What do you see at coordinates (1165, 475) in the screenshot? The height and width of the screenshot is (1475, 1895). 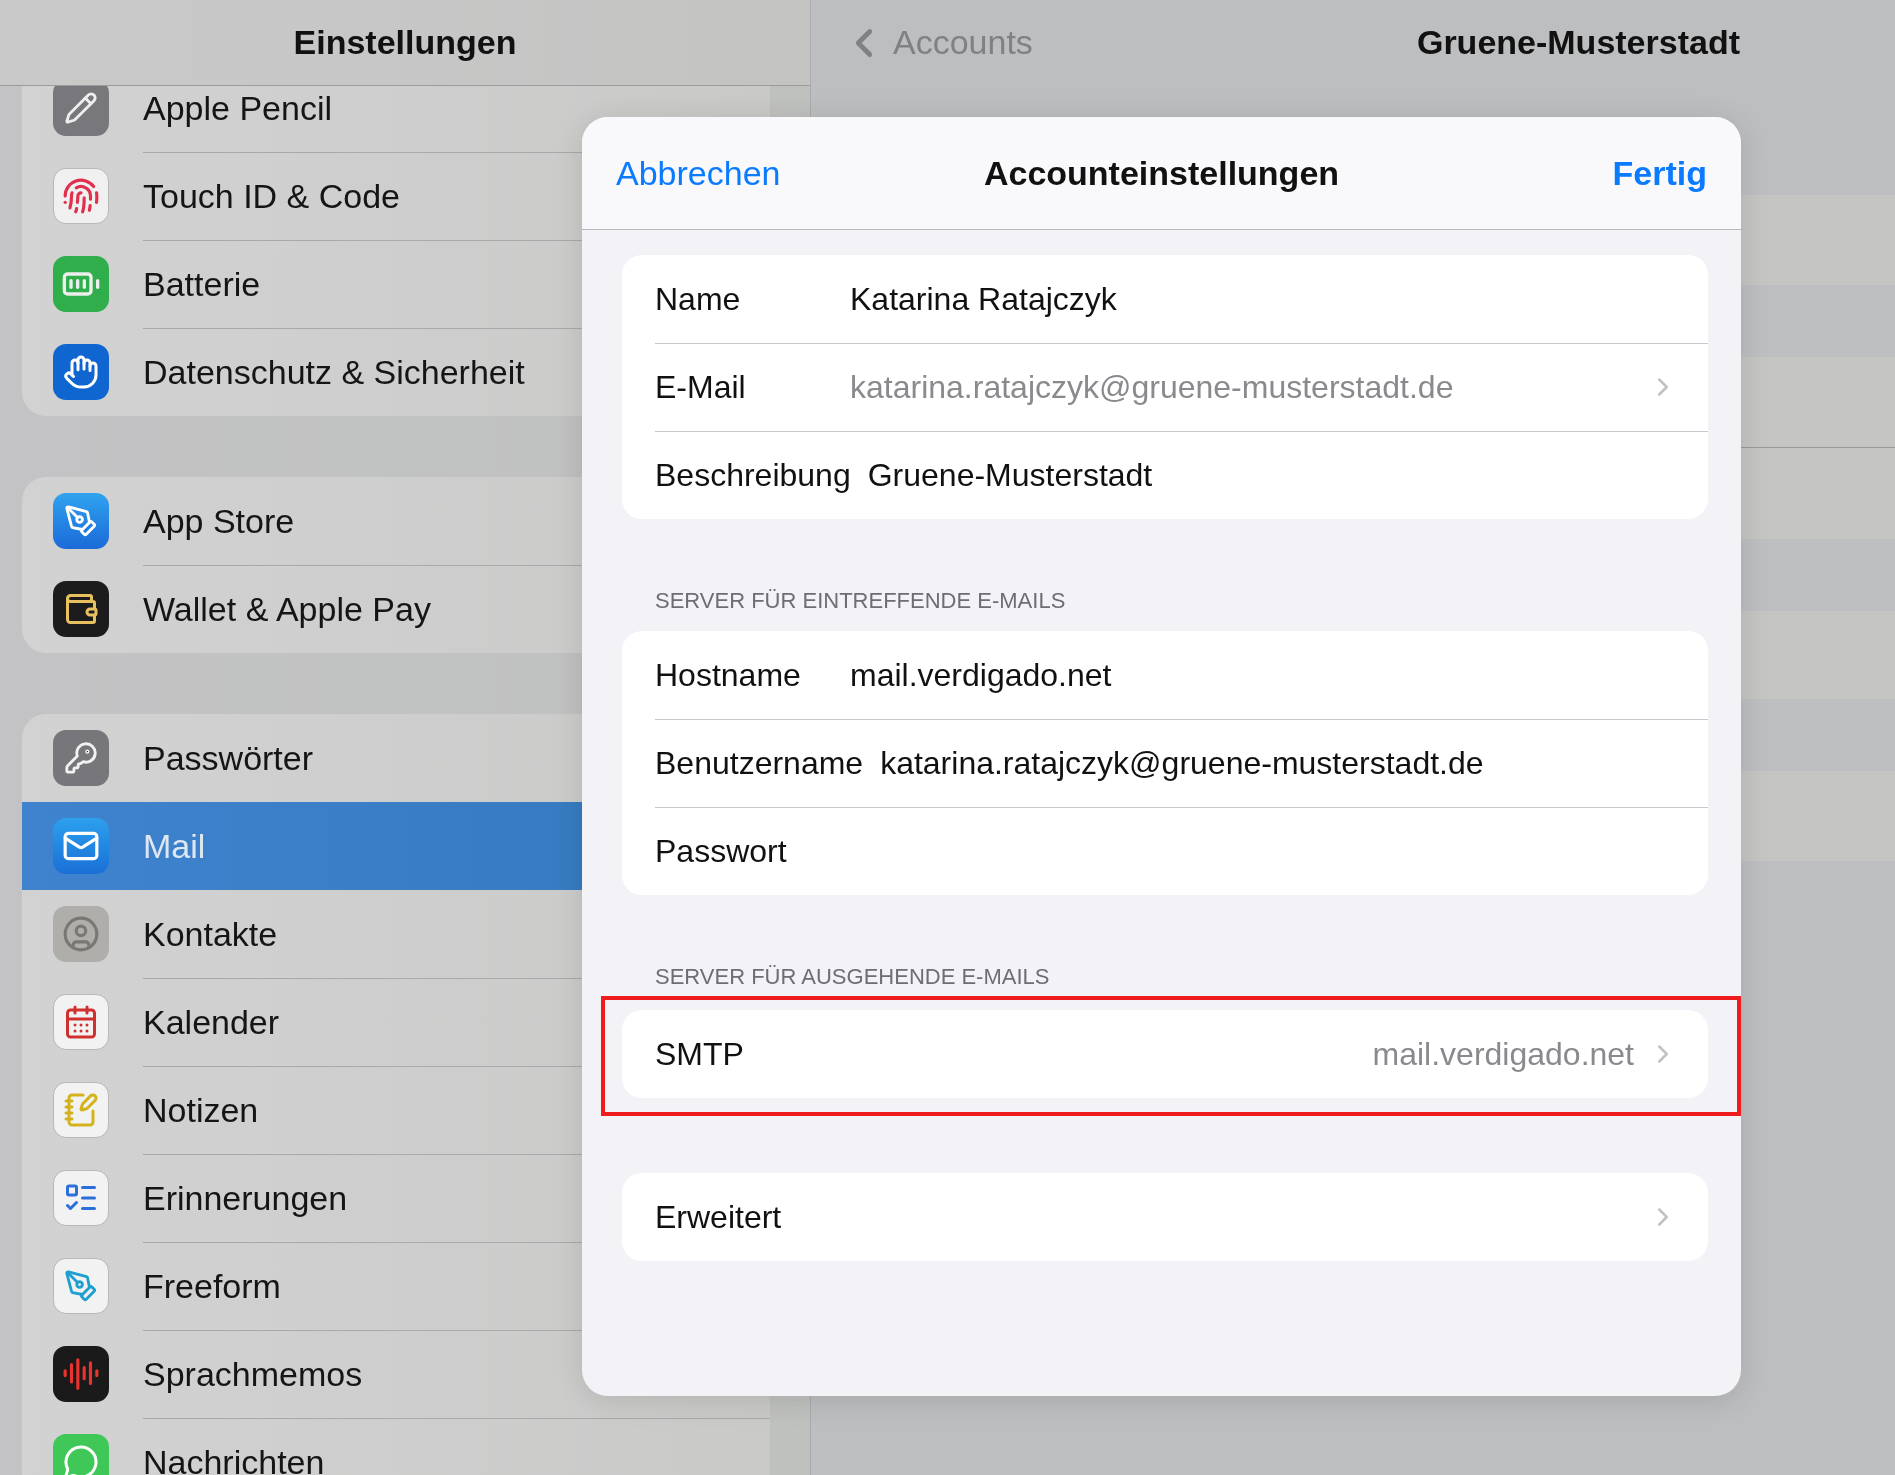 I see `settings-row: Beschreibung Gruene-Musterstadt` at bounding box center [1165, 475].